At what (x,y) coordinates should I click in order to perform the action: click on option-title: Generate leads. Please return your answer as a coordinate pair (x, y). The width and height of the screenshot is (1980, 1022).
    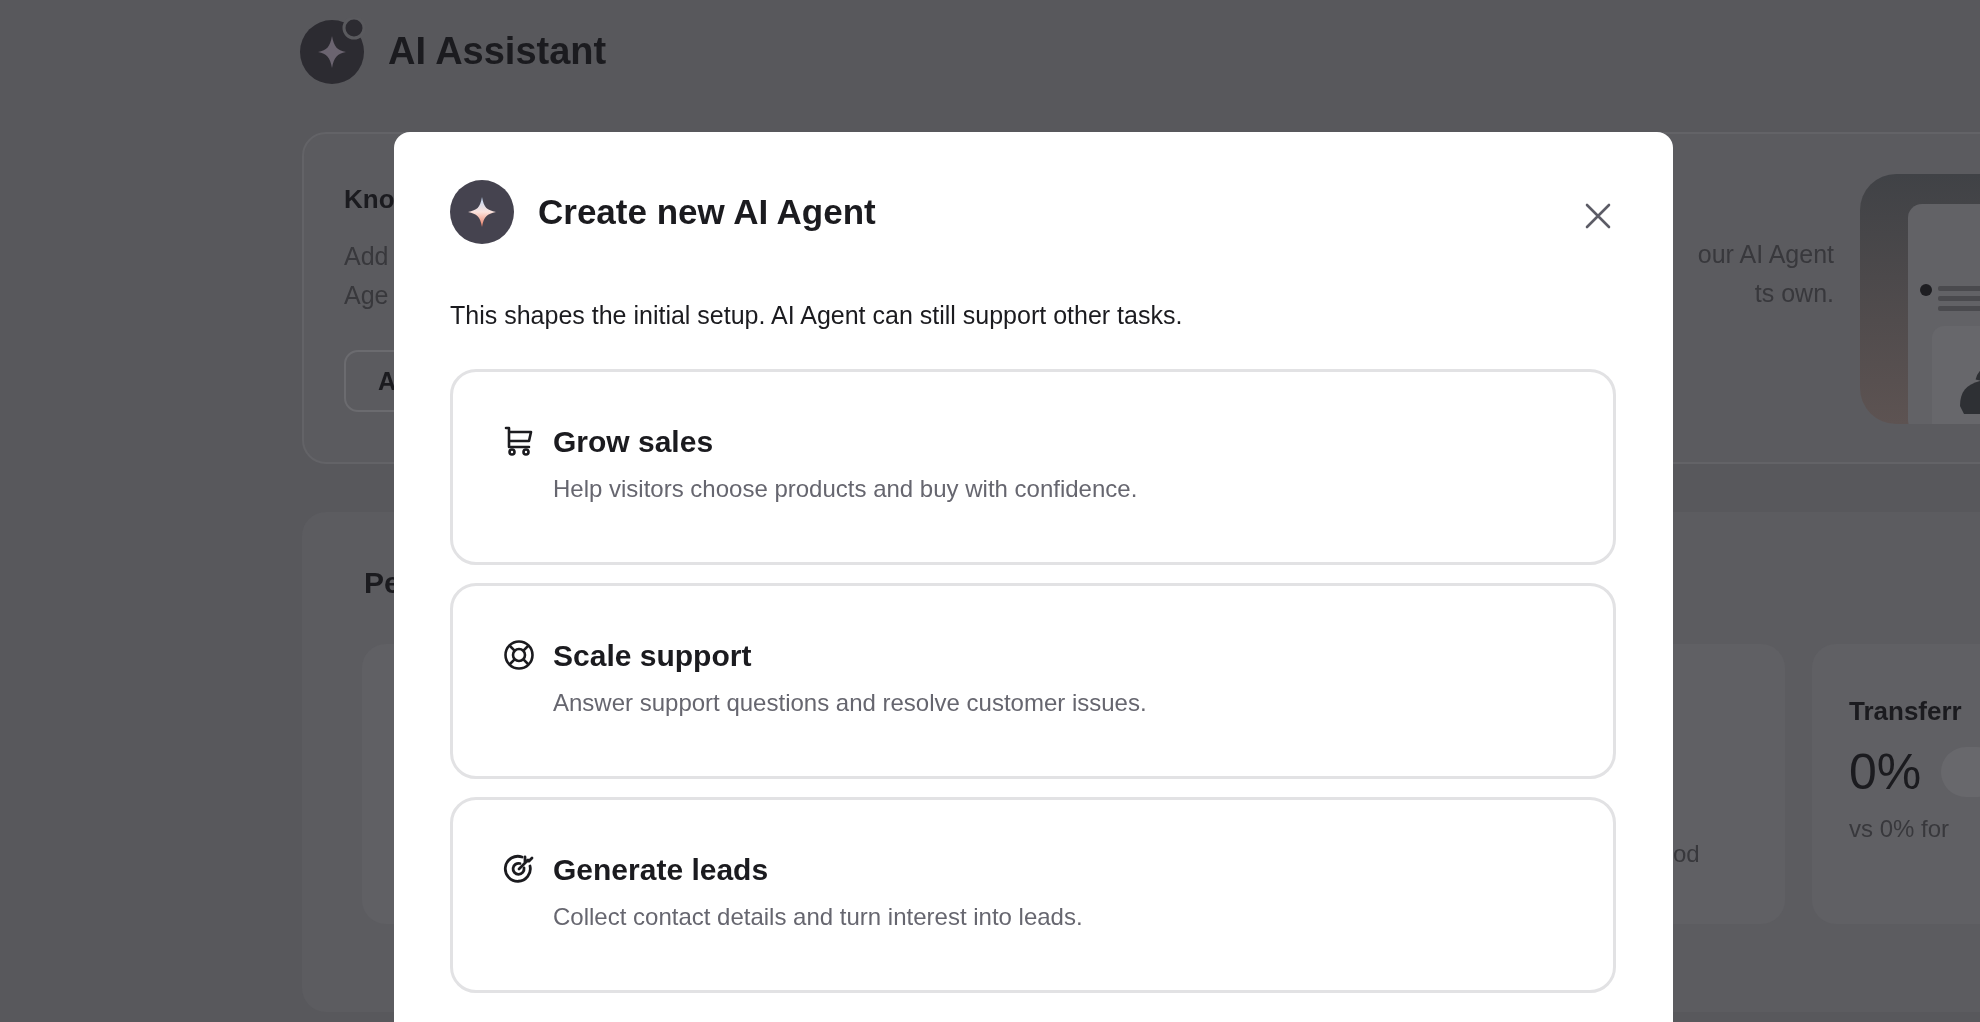
    Looking at the image, I should click on (661, 870).